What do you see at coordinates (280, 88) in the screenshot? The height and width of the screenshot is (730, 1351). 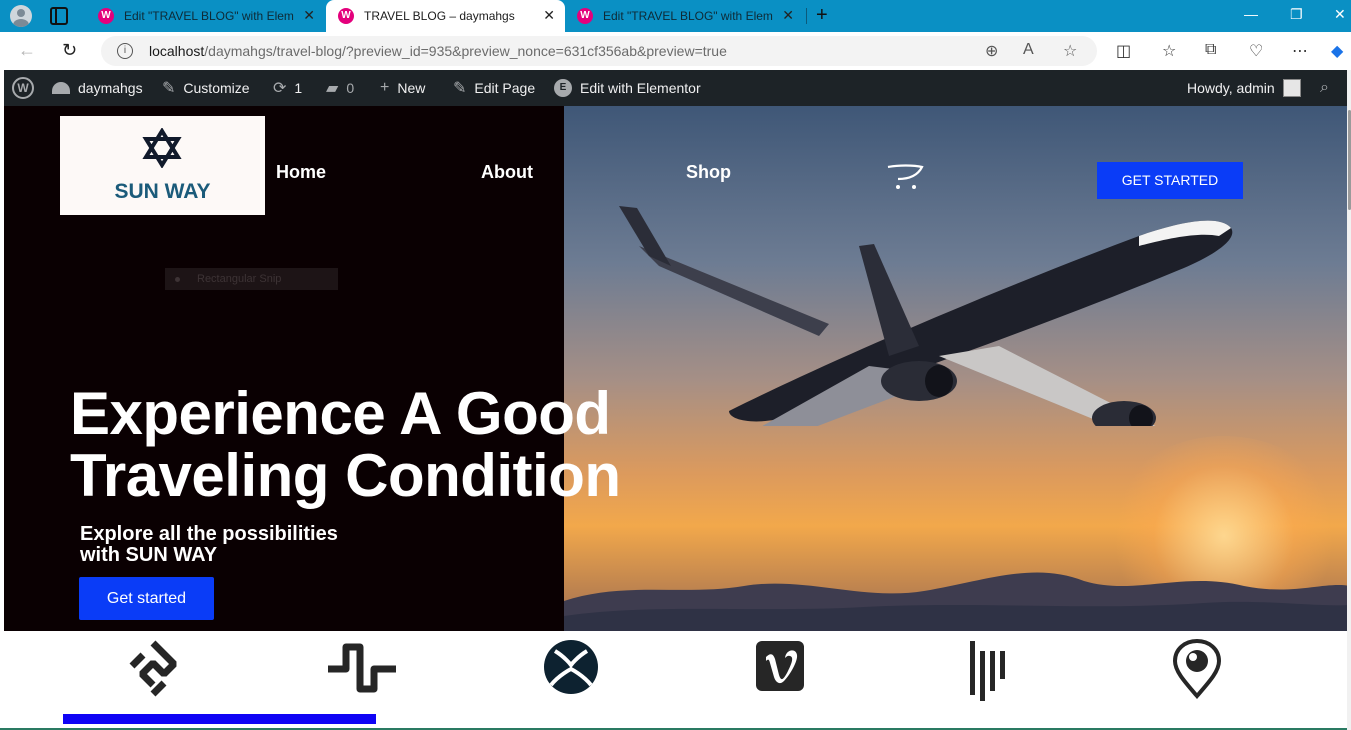 I see `updates-icon: ⟳` at bounding box center [280, 88].